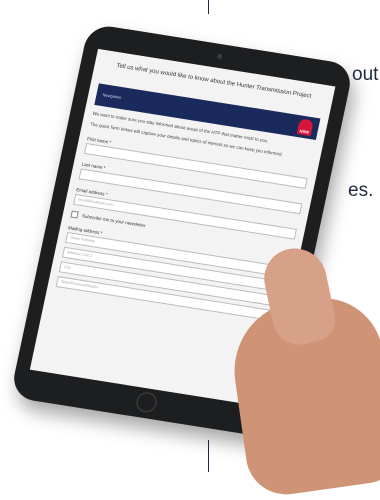  I want to click on nav-label: Navigation, so click(112, 97).